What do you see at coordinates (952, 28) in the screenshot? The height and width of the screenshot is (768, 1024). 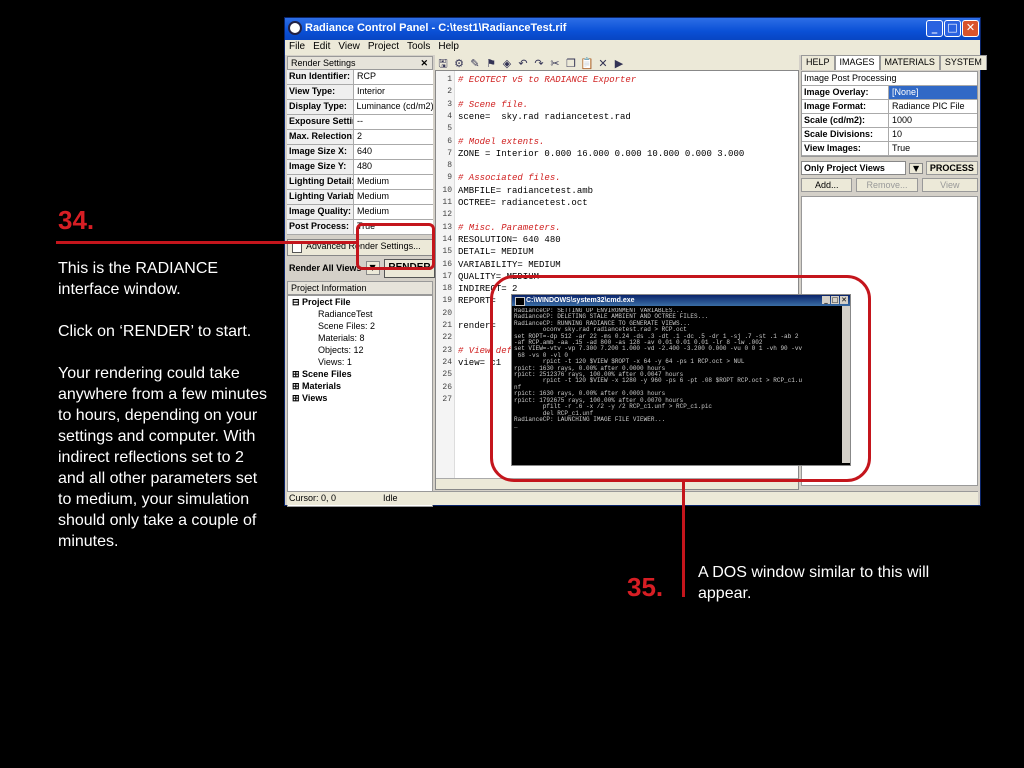 I see `maximize-button: □` at bounding box center [952, 28].